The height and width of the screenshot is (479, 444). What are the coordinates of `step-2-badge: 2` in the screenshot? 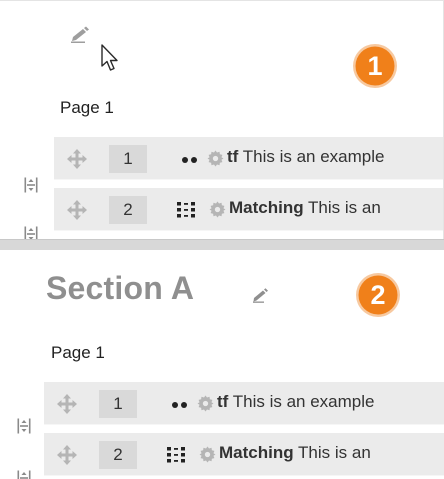 It's located at (378, 295).